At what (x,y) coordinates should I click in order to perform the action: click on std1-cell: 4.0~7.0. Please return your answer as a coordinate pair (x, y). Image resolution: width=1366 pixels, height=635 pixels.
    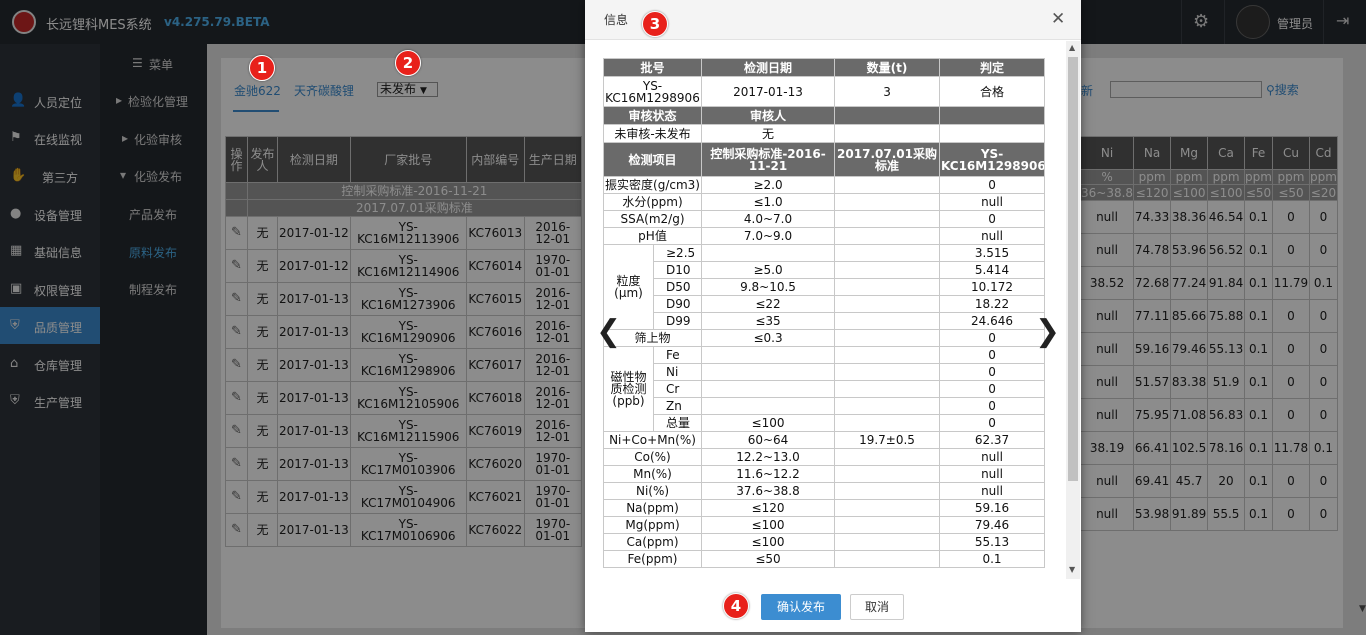
    Looking at the image, I should click on (768, 219).